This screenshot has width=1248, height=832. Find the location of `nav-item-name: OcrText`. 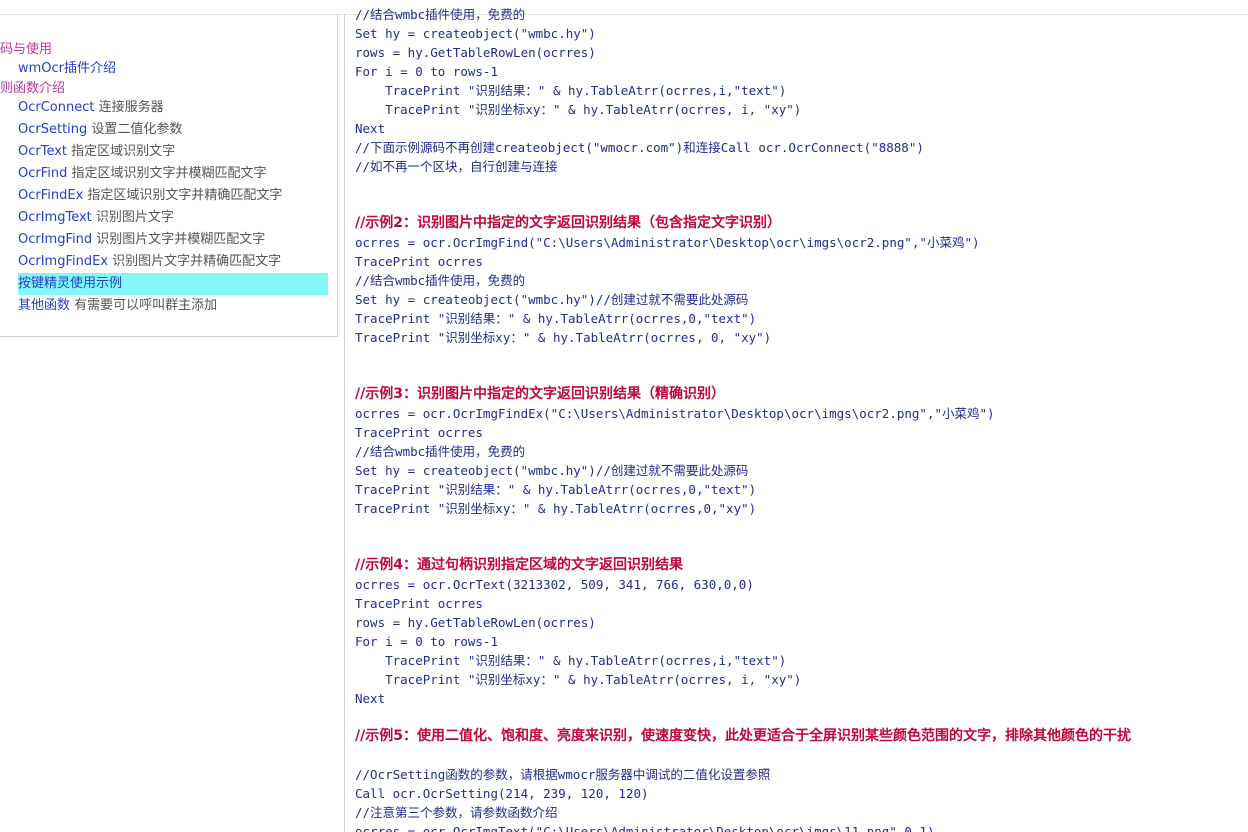

nav-item-name: OcrText is located at coordinates (43, 151).